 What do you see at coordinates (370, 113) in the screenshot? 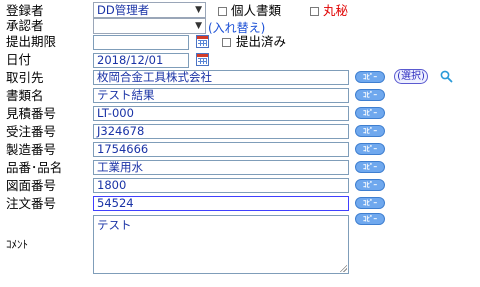
I see `copy-button-estimate-no: ｺﾋﾟｰ` at bounding box center [370, 113].